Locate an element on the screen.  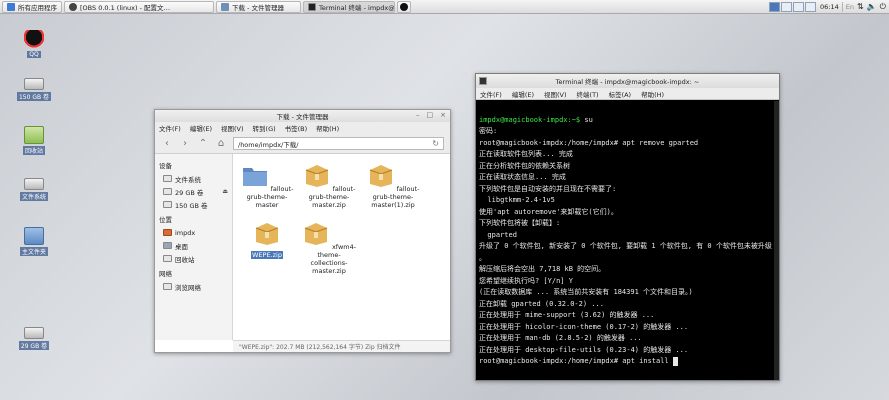
menu-tabs: 标签(A) is located at coordinates (620, 94).